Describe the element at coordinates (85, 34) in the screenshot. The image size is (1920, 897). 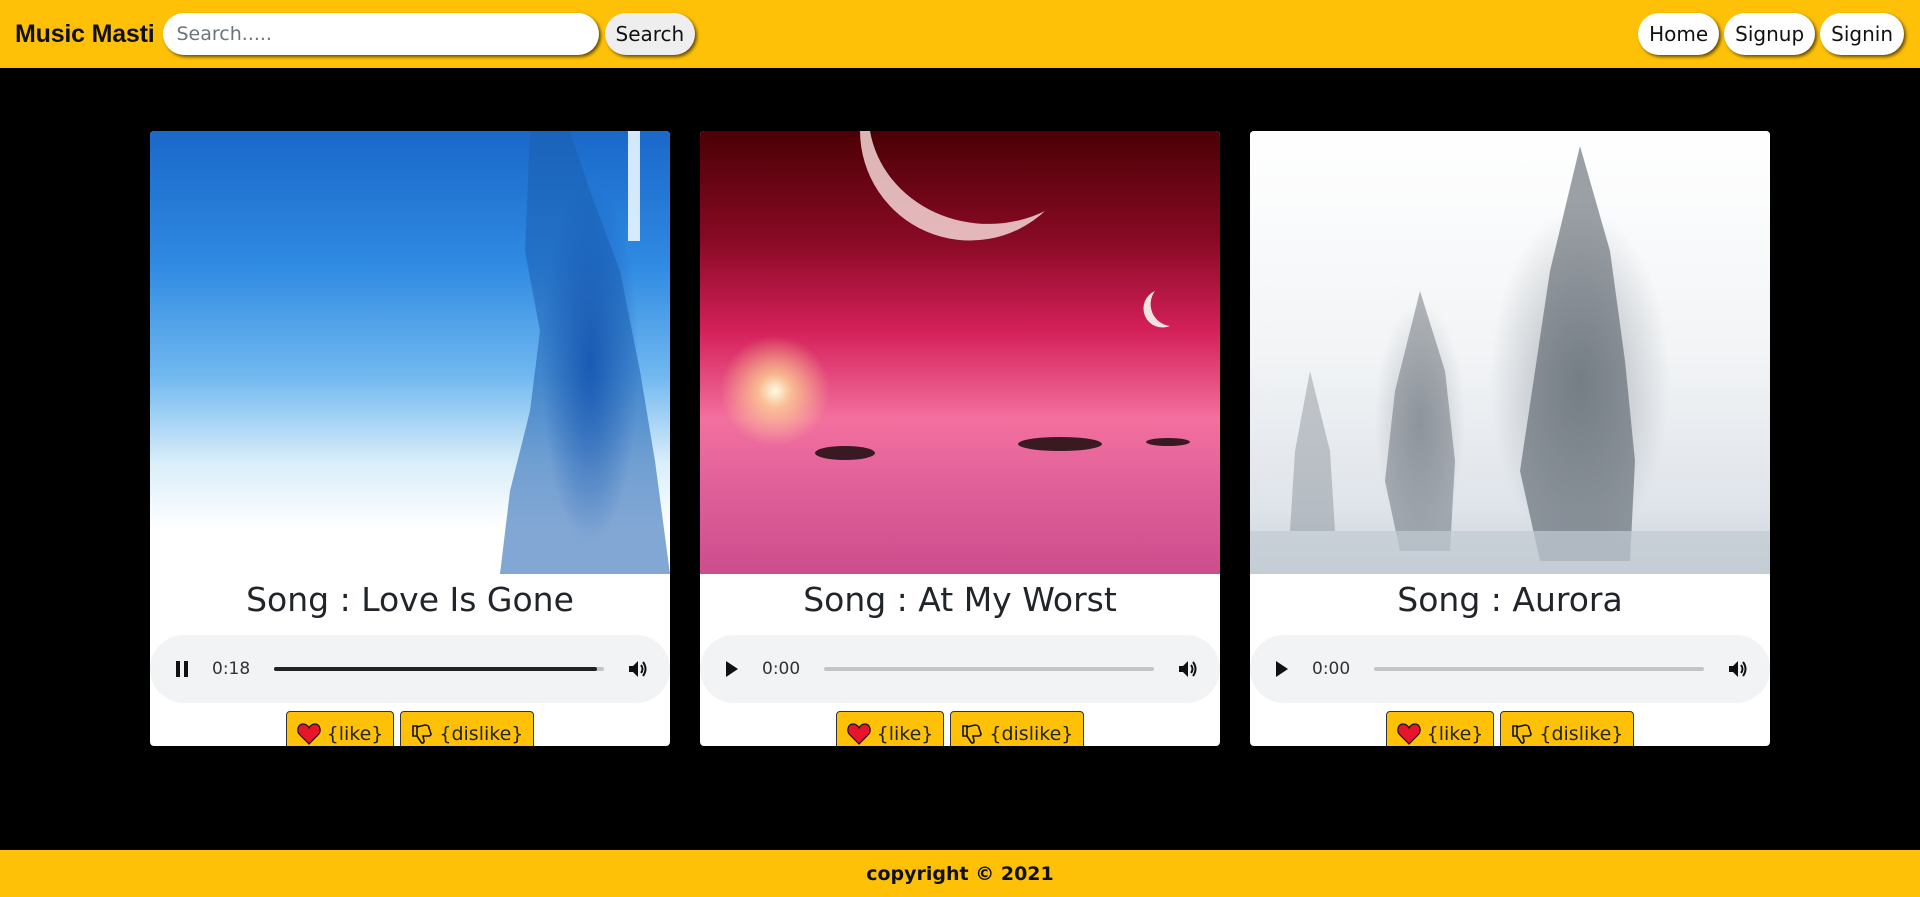
I see `brand-logo: Music Masti` at that location.